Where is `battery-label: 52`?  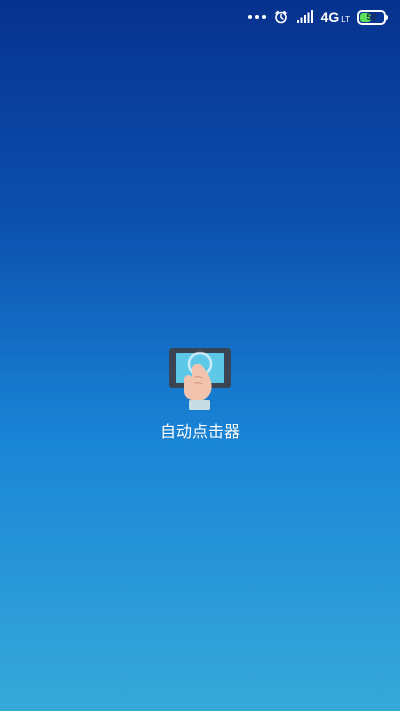
battery-label: 52 is located at coordinates (371, 17).